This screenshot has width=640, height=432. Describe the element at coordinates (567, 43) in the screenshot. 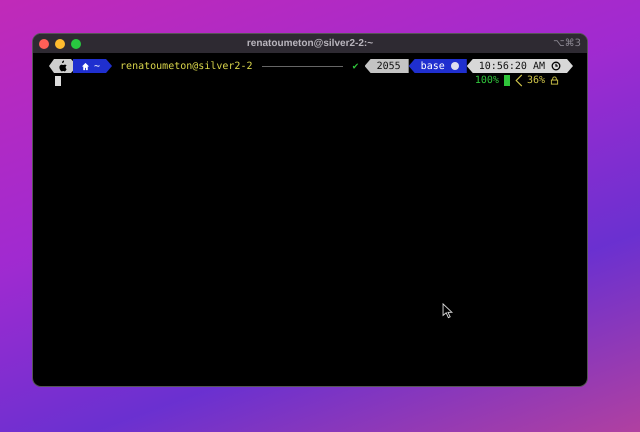

I see `window-shortcut: ⌥⌘3` at that location.